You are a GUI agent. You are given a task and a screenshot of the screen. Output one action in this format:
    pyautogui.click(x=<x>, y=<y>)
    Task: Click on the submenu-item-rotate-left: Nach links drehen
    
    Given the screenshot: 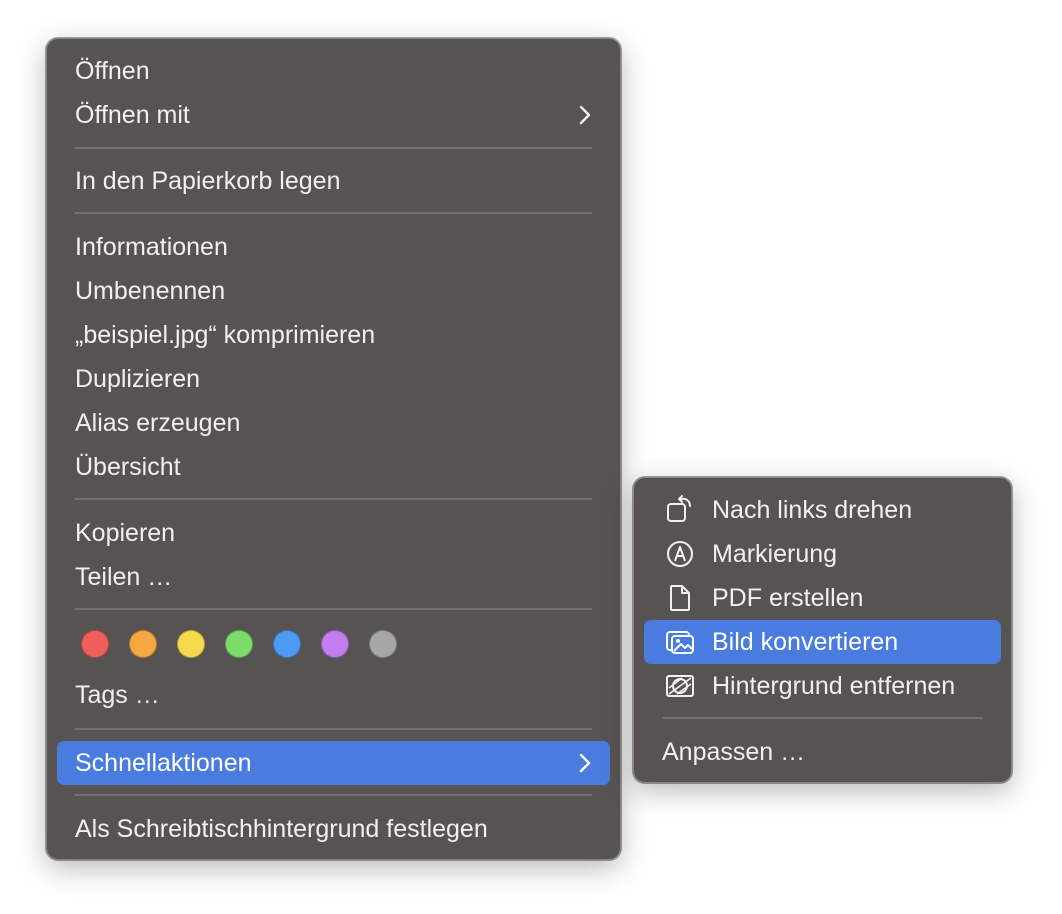 What is the action you would take?
    pyautogui.click(x=822, y=510)
    